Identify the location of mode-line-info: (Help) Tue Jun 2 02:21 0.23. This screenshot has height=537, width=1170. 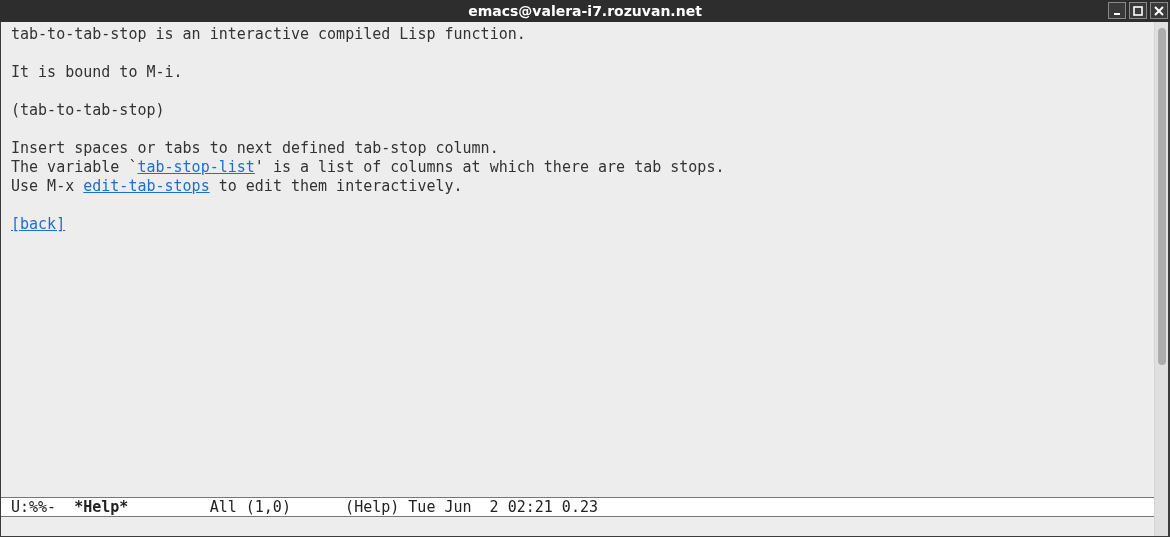
(471, 506).